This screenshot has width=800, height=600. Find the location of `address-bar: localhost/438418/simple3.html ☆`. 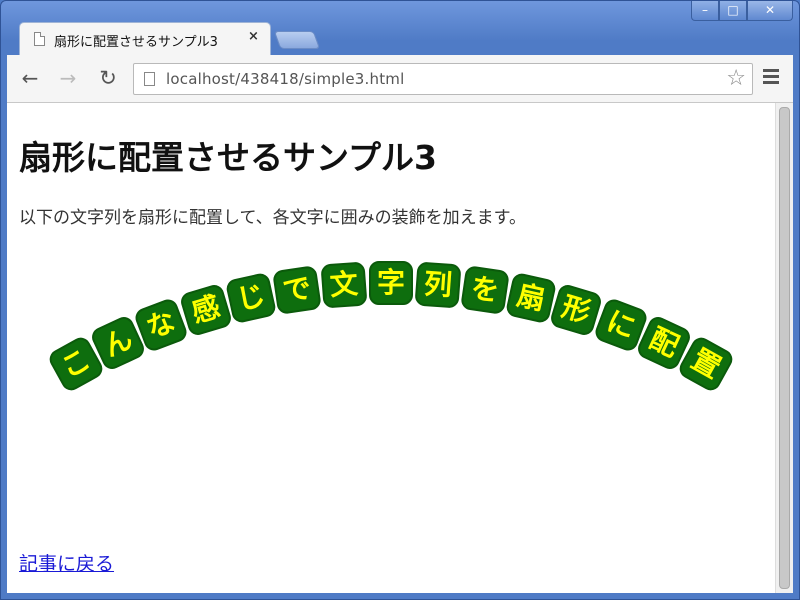

address-bar: localhost/438418/simple3.html ☆ is located at coordinates (443, 79).